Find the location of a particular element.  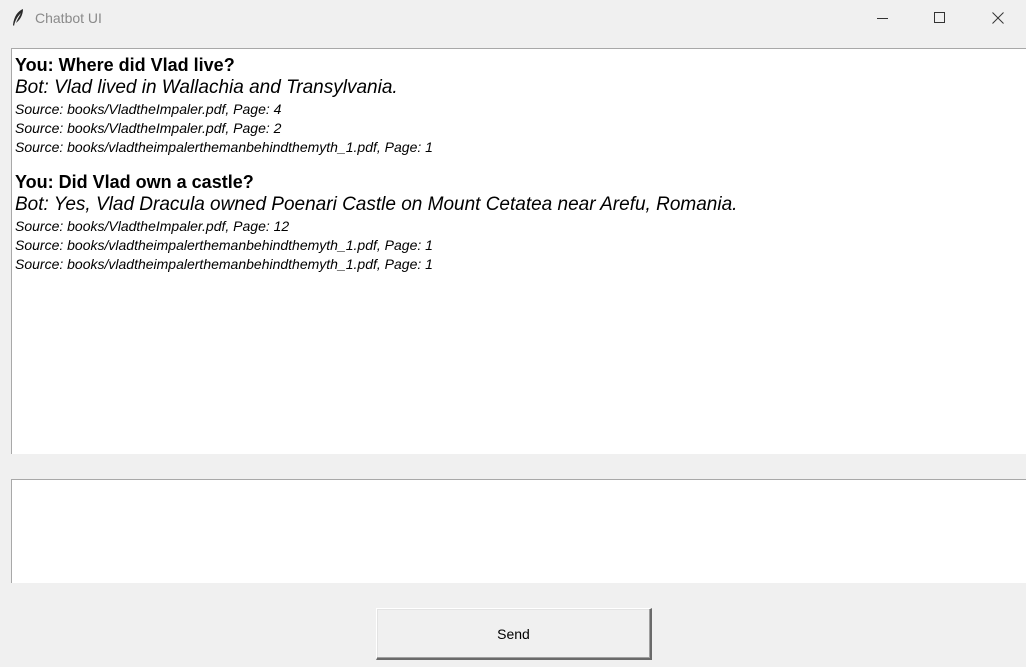

close-button is located at coordinates (998, 18).